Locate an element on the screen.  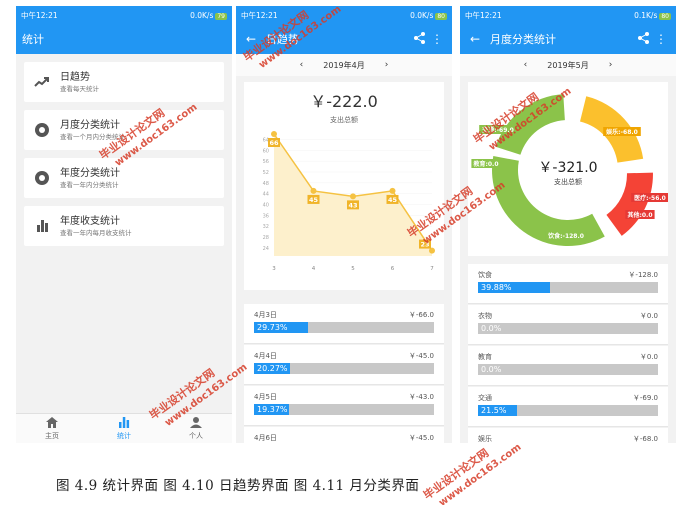
menu-item-subtitle: 查看一年内分类统计 is located at coordinates (89, 184).